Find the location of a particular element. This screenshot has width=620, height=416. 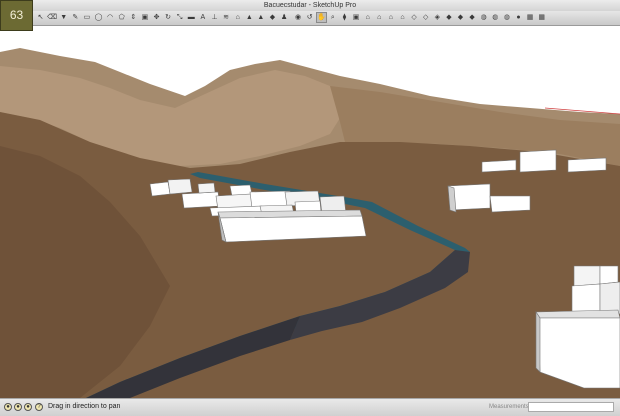

sandbox-add-detail-icon: ▲ is located at coordinates (260, 17).